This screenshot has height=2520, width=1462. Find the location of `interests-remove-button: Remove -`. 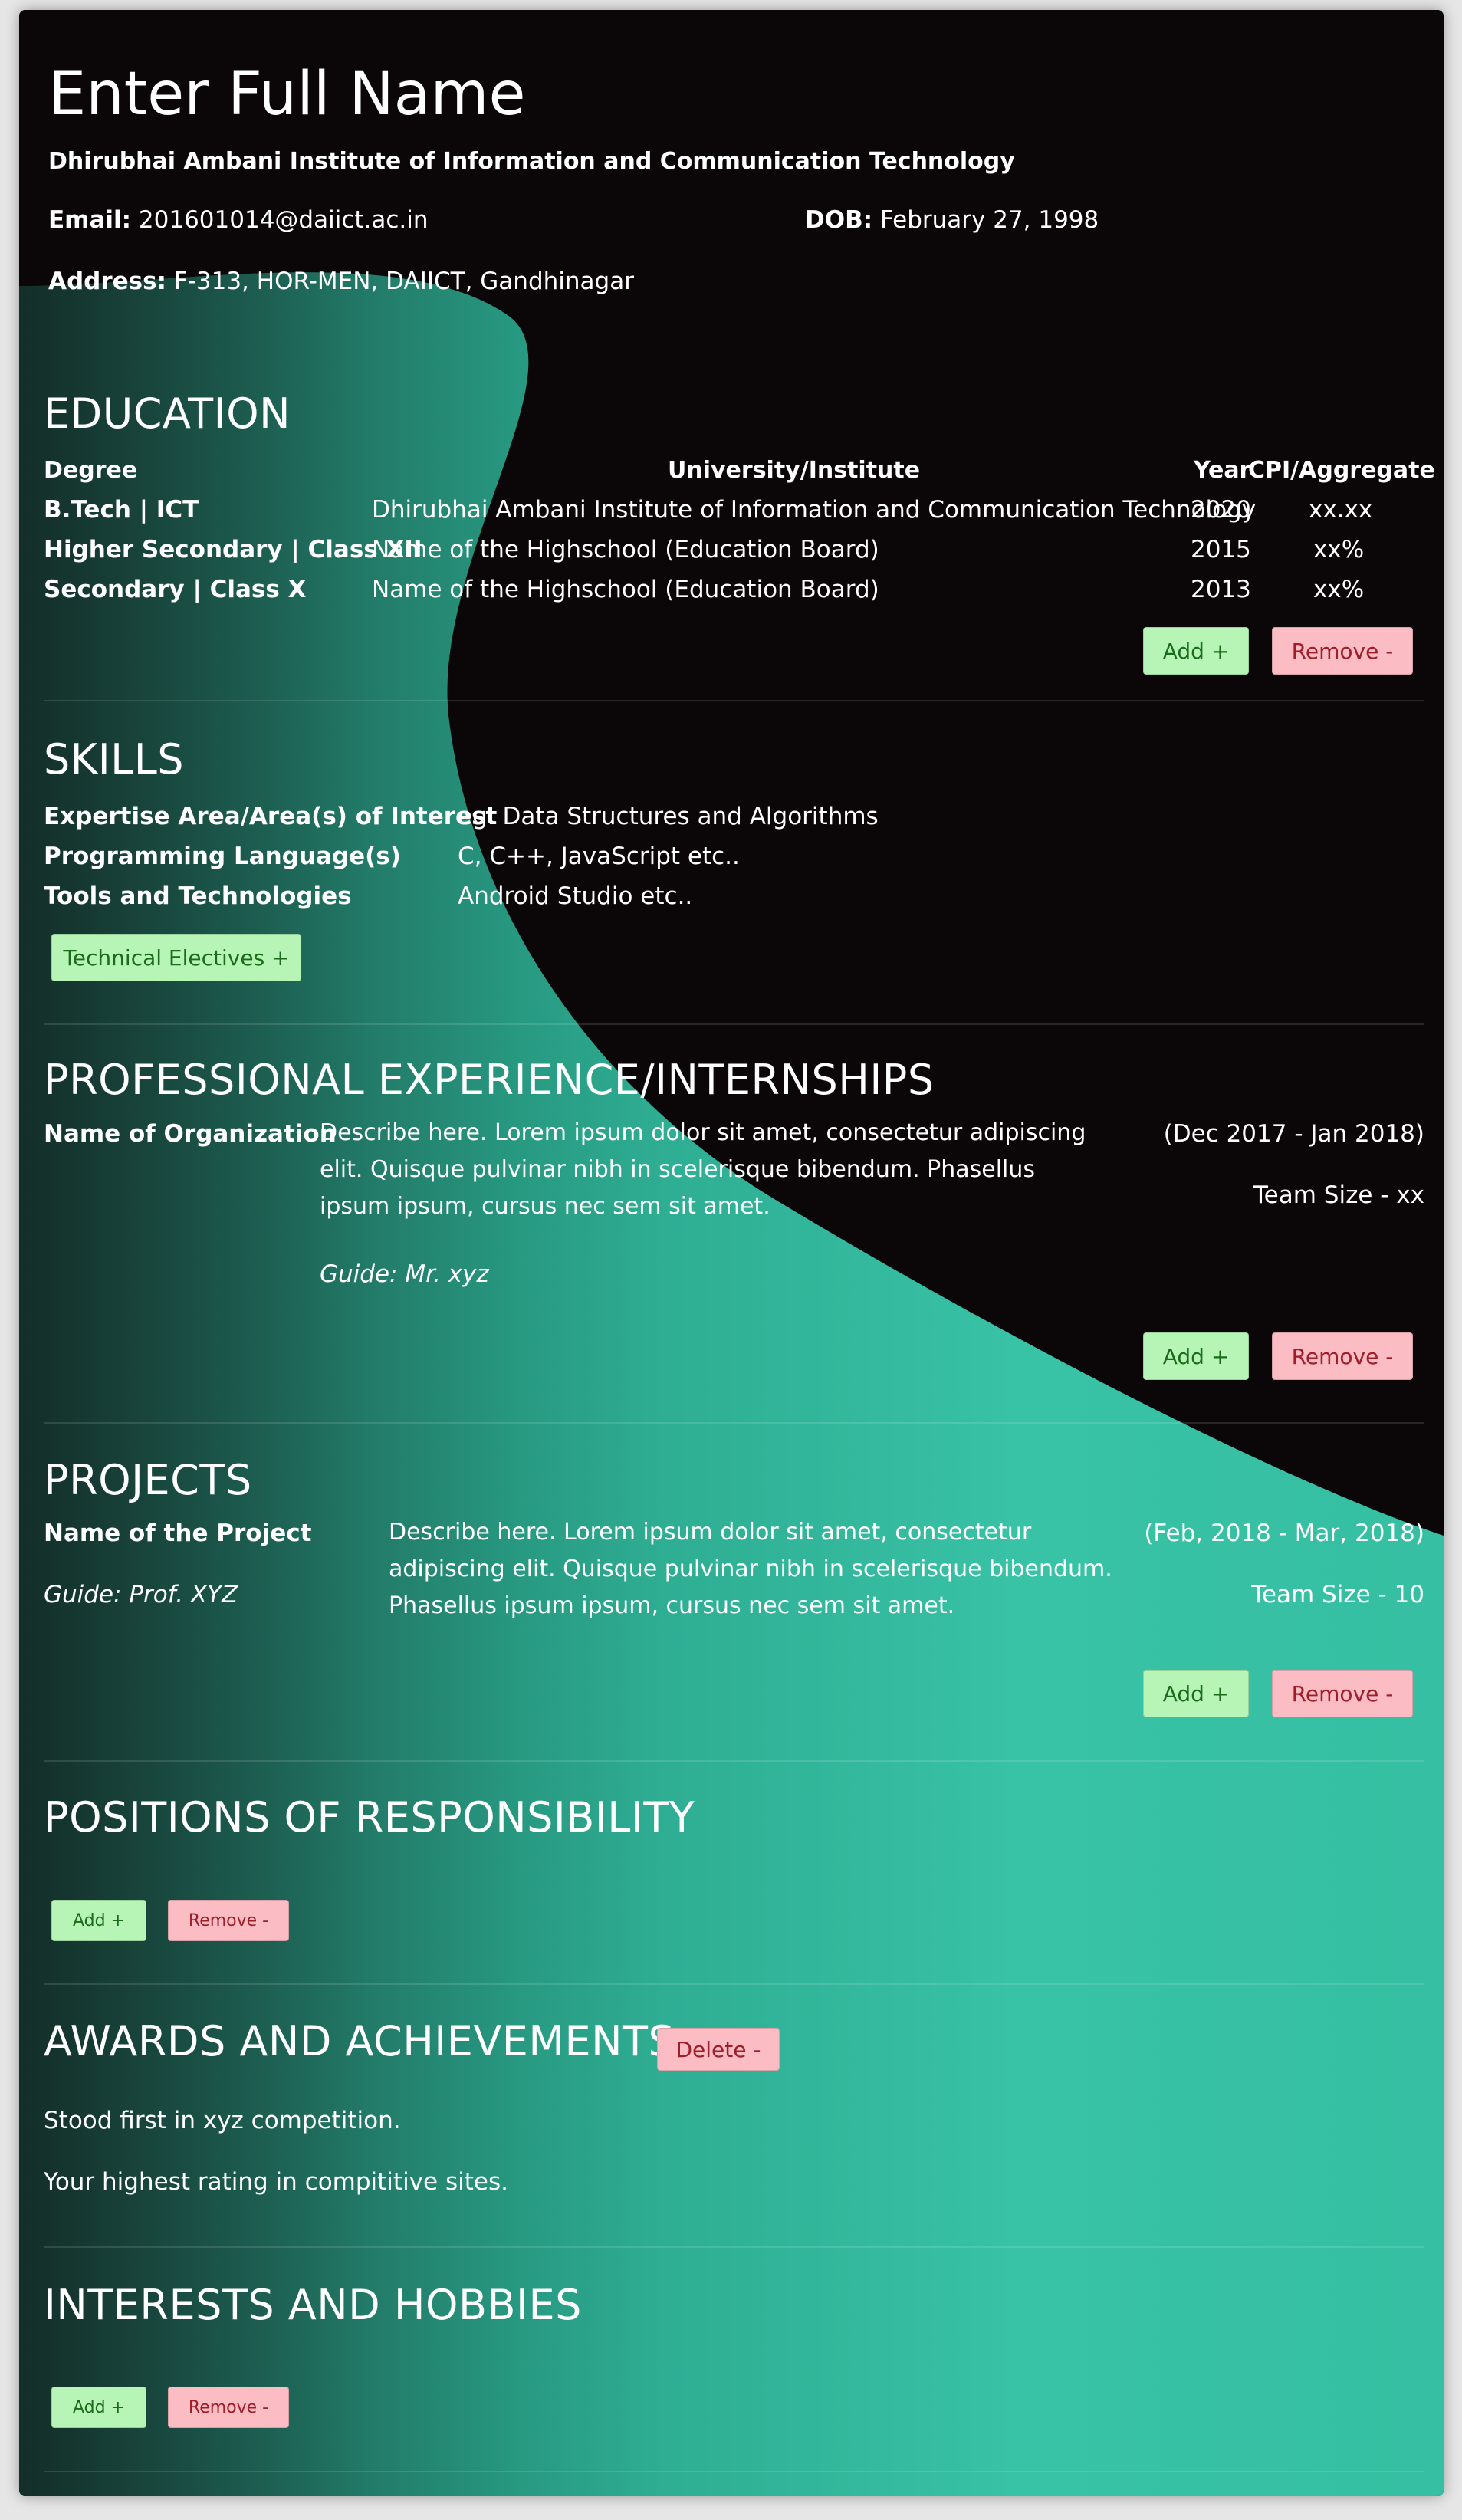

interests-remove-button: Remove - is located at coordinates (228, 2407).